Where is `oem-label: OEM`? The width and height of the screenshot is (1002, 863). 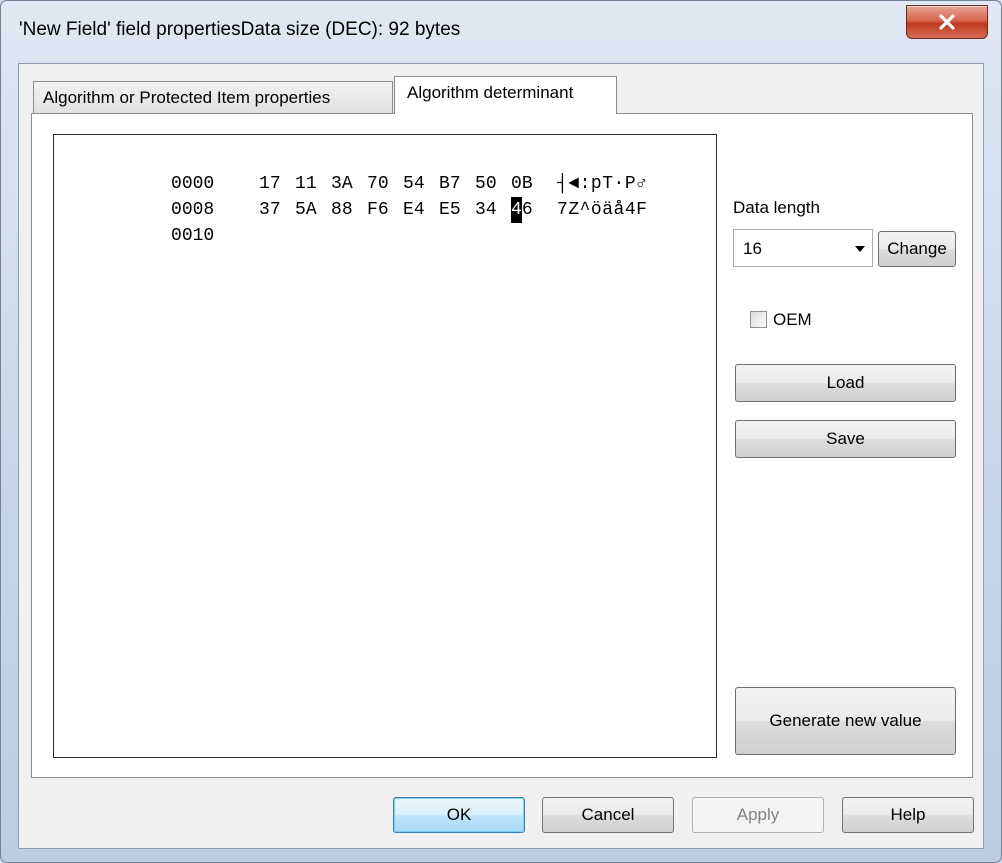 oem-label: OEM is located at coordinates (792, 319).